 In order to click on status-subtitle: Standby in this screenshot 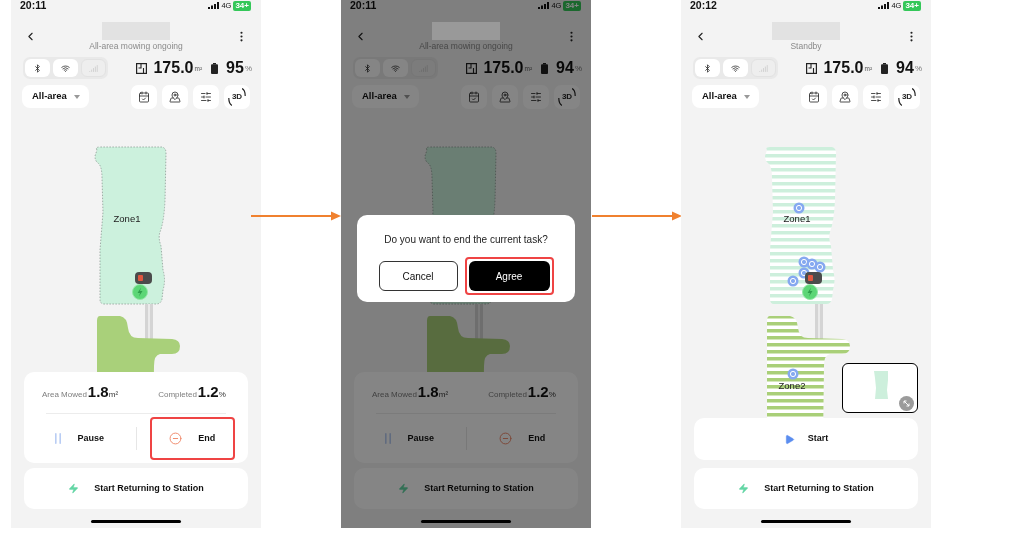, I will do `click(806, 46)`.